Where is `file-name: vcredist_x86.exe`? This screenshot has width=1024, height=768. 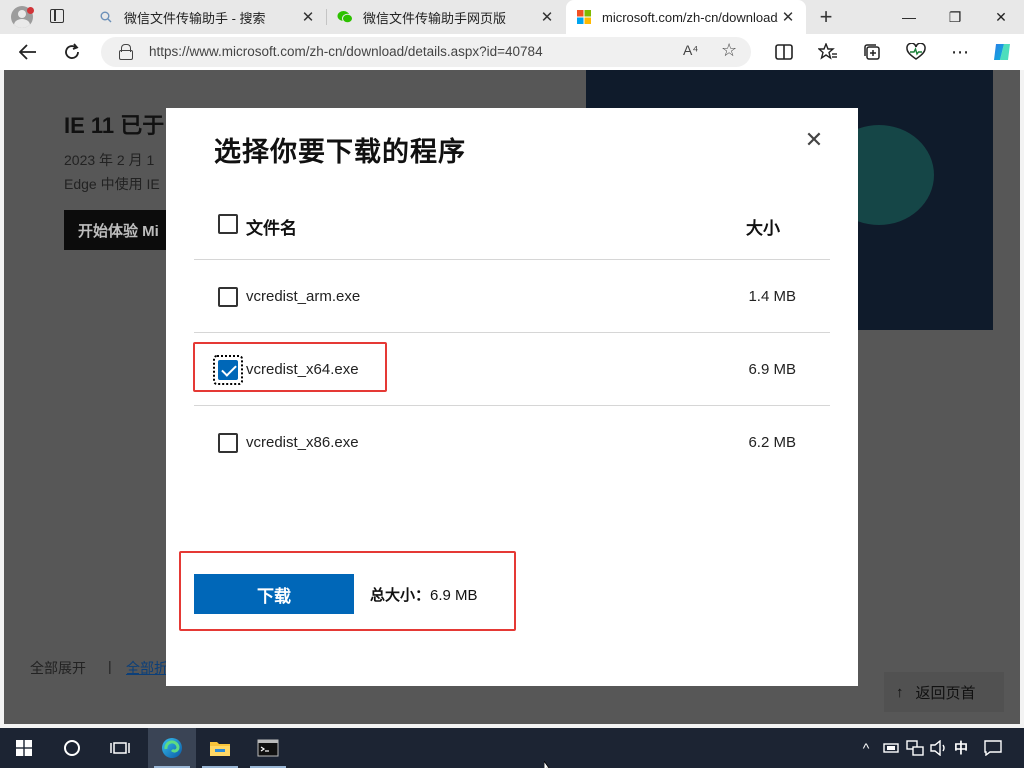
file-name: vcredist_x86.exe is located at coordinates (302, 442).